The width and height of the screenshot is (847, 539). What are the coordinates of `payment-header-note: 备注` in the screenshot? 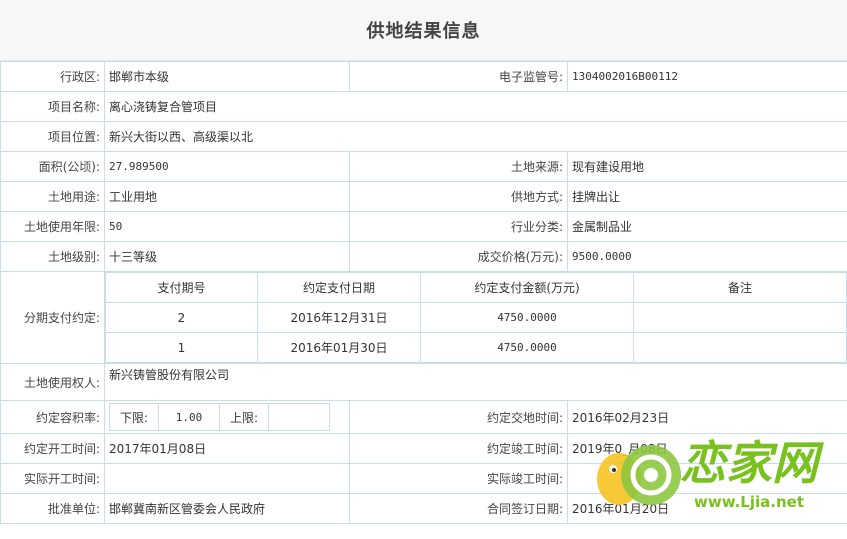 It's located at (740, 287).